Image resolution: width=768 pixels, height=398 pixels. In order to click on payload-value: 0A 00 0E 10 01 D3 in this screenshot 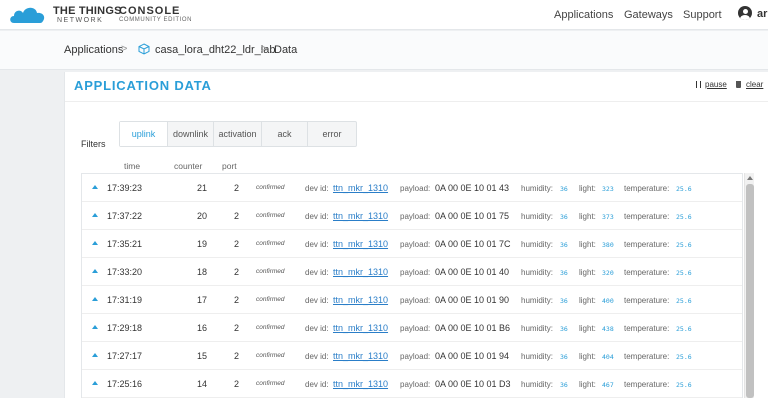, I will do `click(473, 384)`.